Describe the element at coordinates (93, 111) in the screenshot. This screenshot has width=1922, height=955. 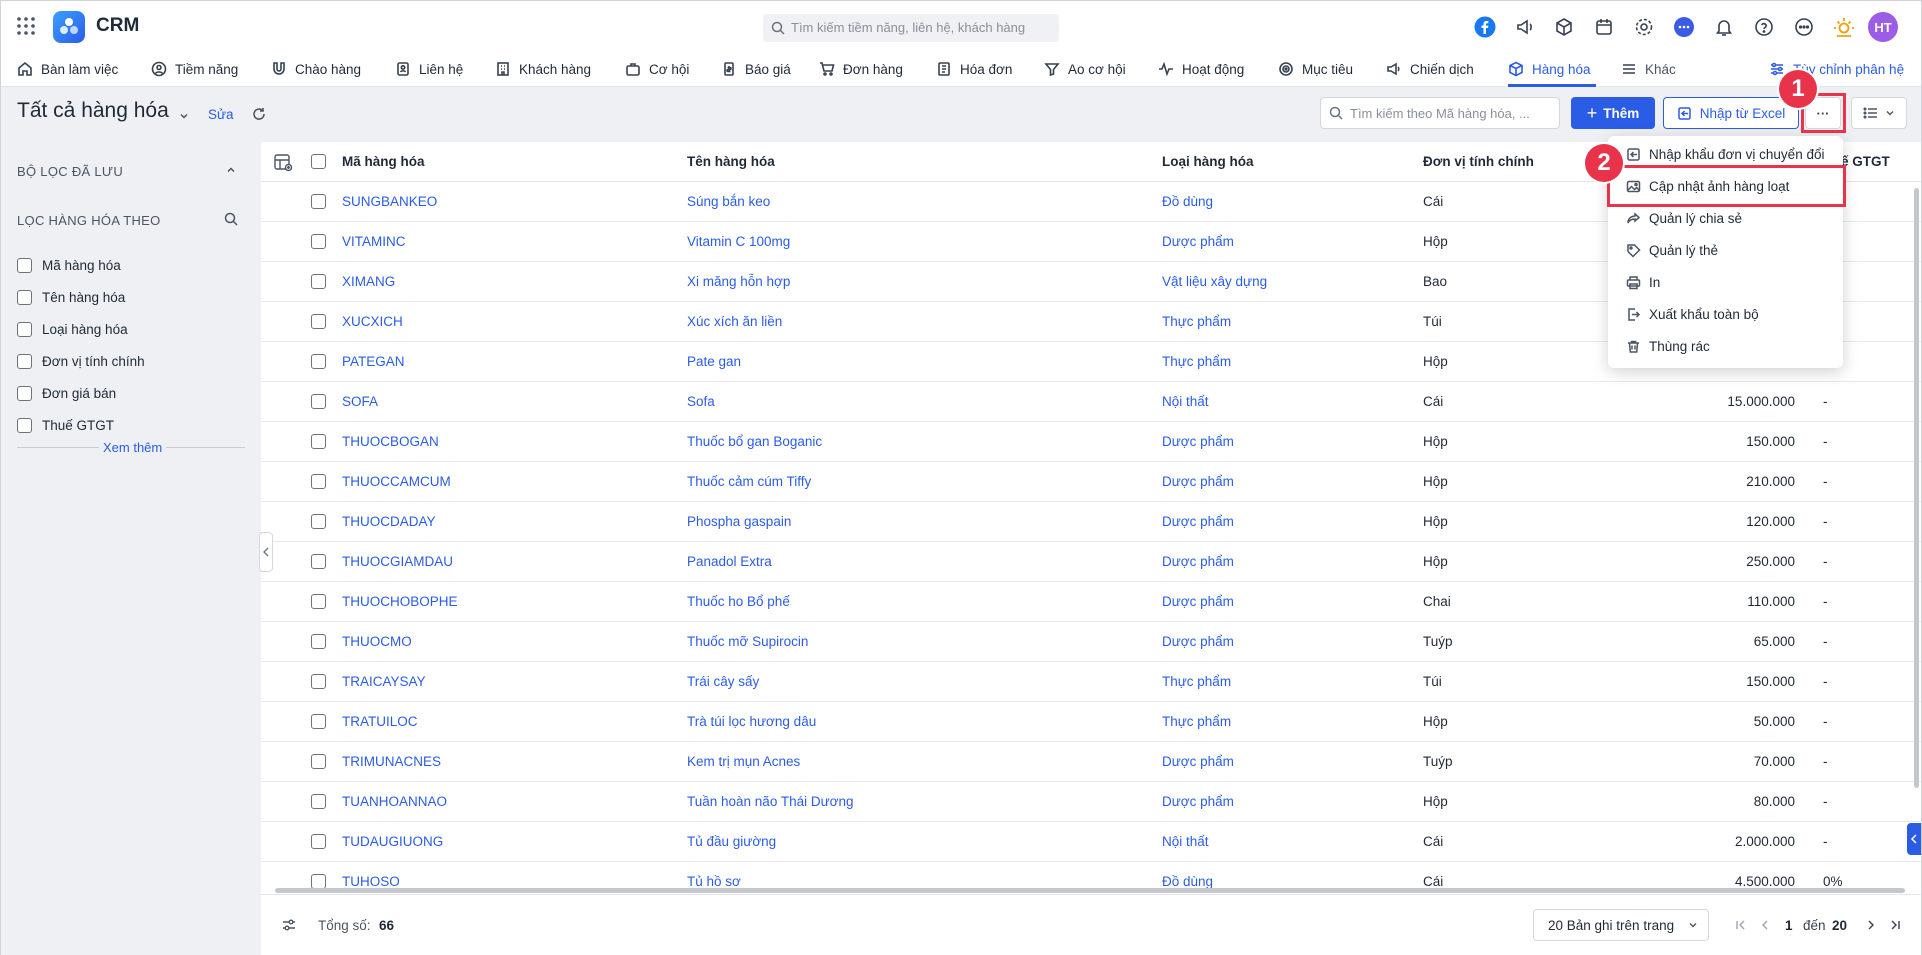
I see `page-title: Tất cả hàng hóa` at that location.